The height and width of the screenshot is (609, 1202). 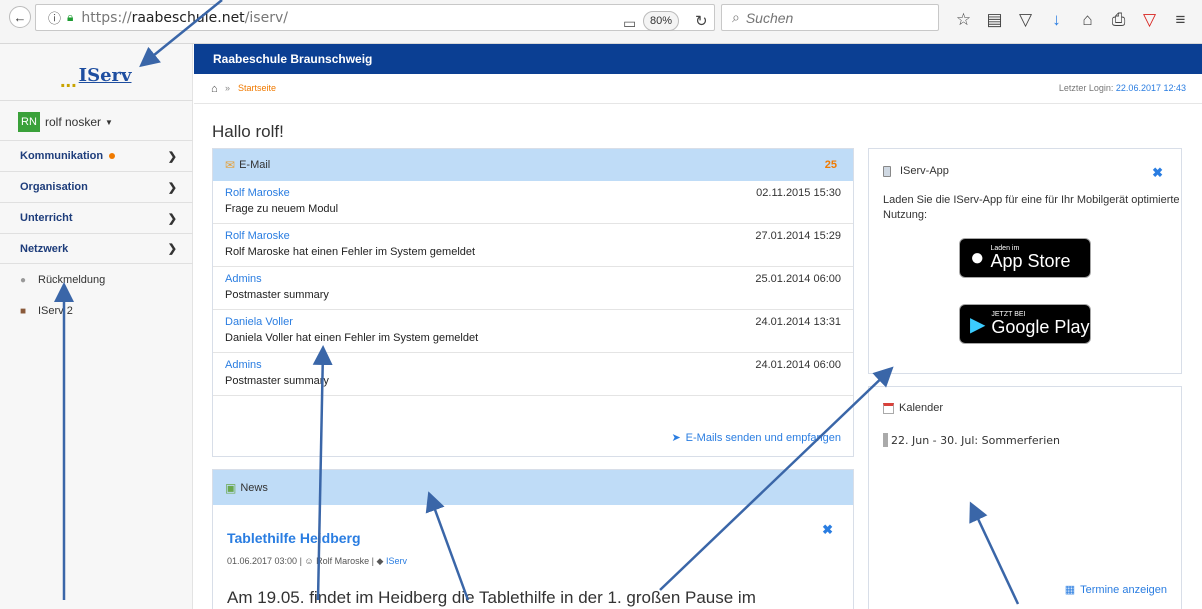 What do you see at coordinates (661, 21) in the screenshot?
I see `zoom-level-badge: 80%` at bounding box center [661, 21].